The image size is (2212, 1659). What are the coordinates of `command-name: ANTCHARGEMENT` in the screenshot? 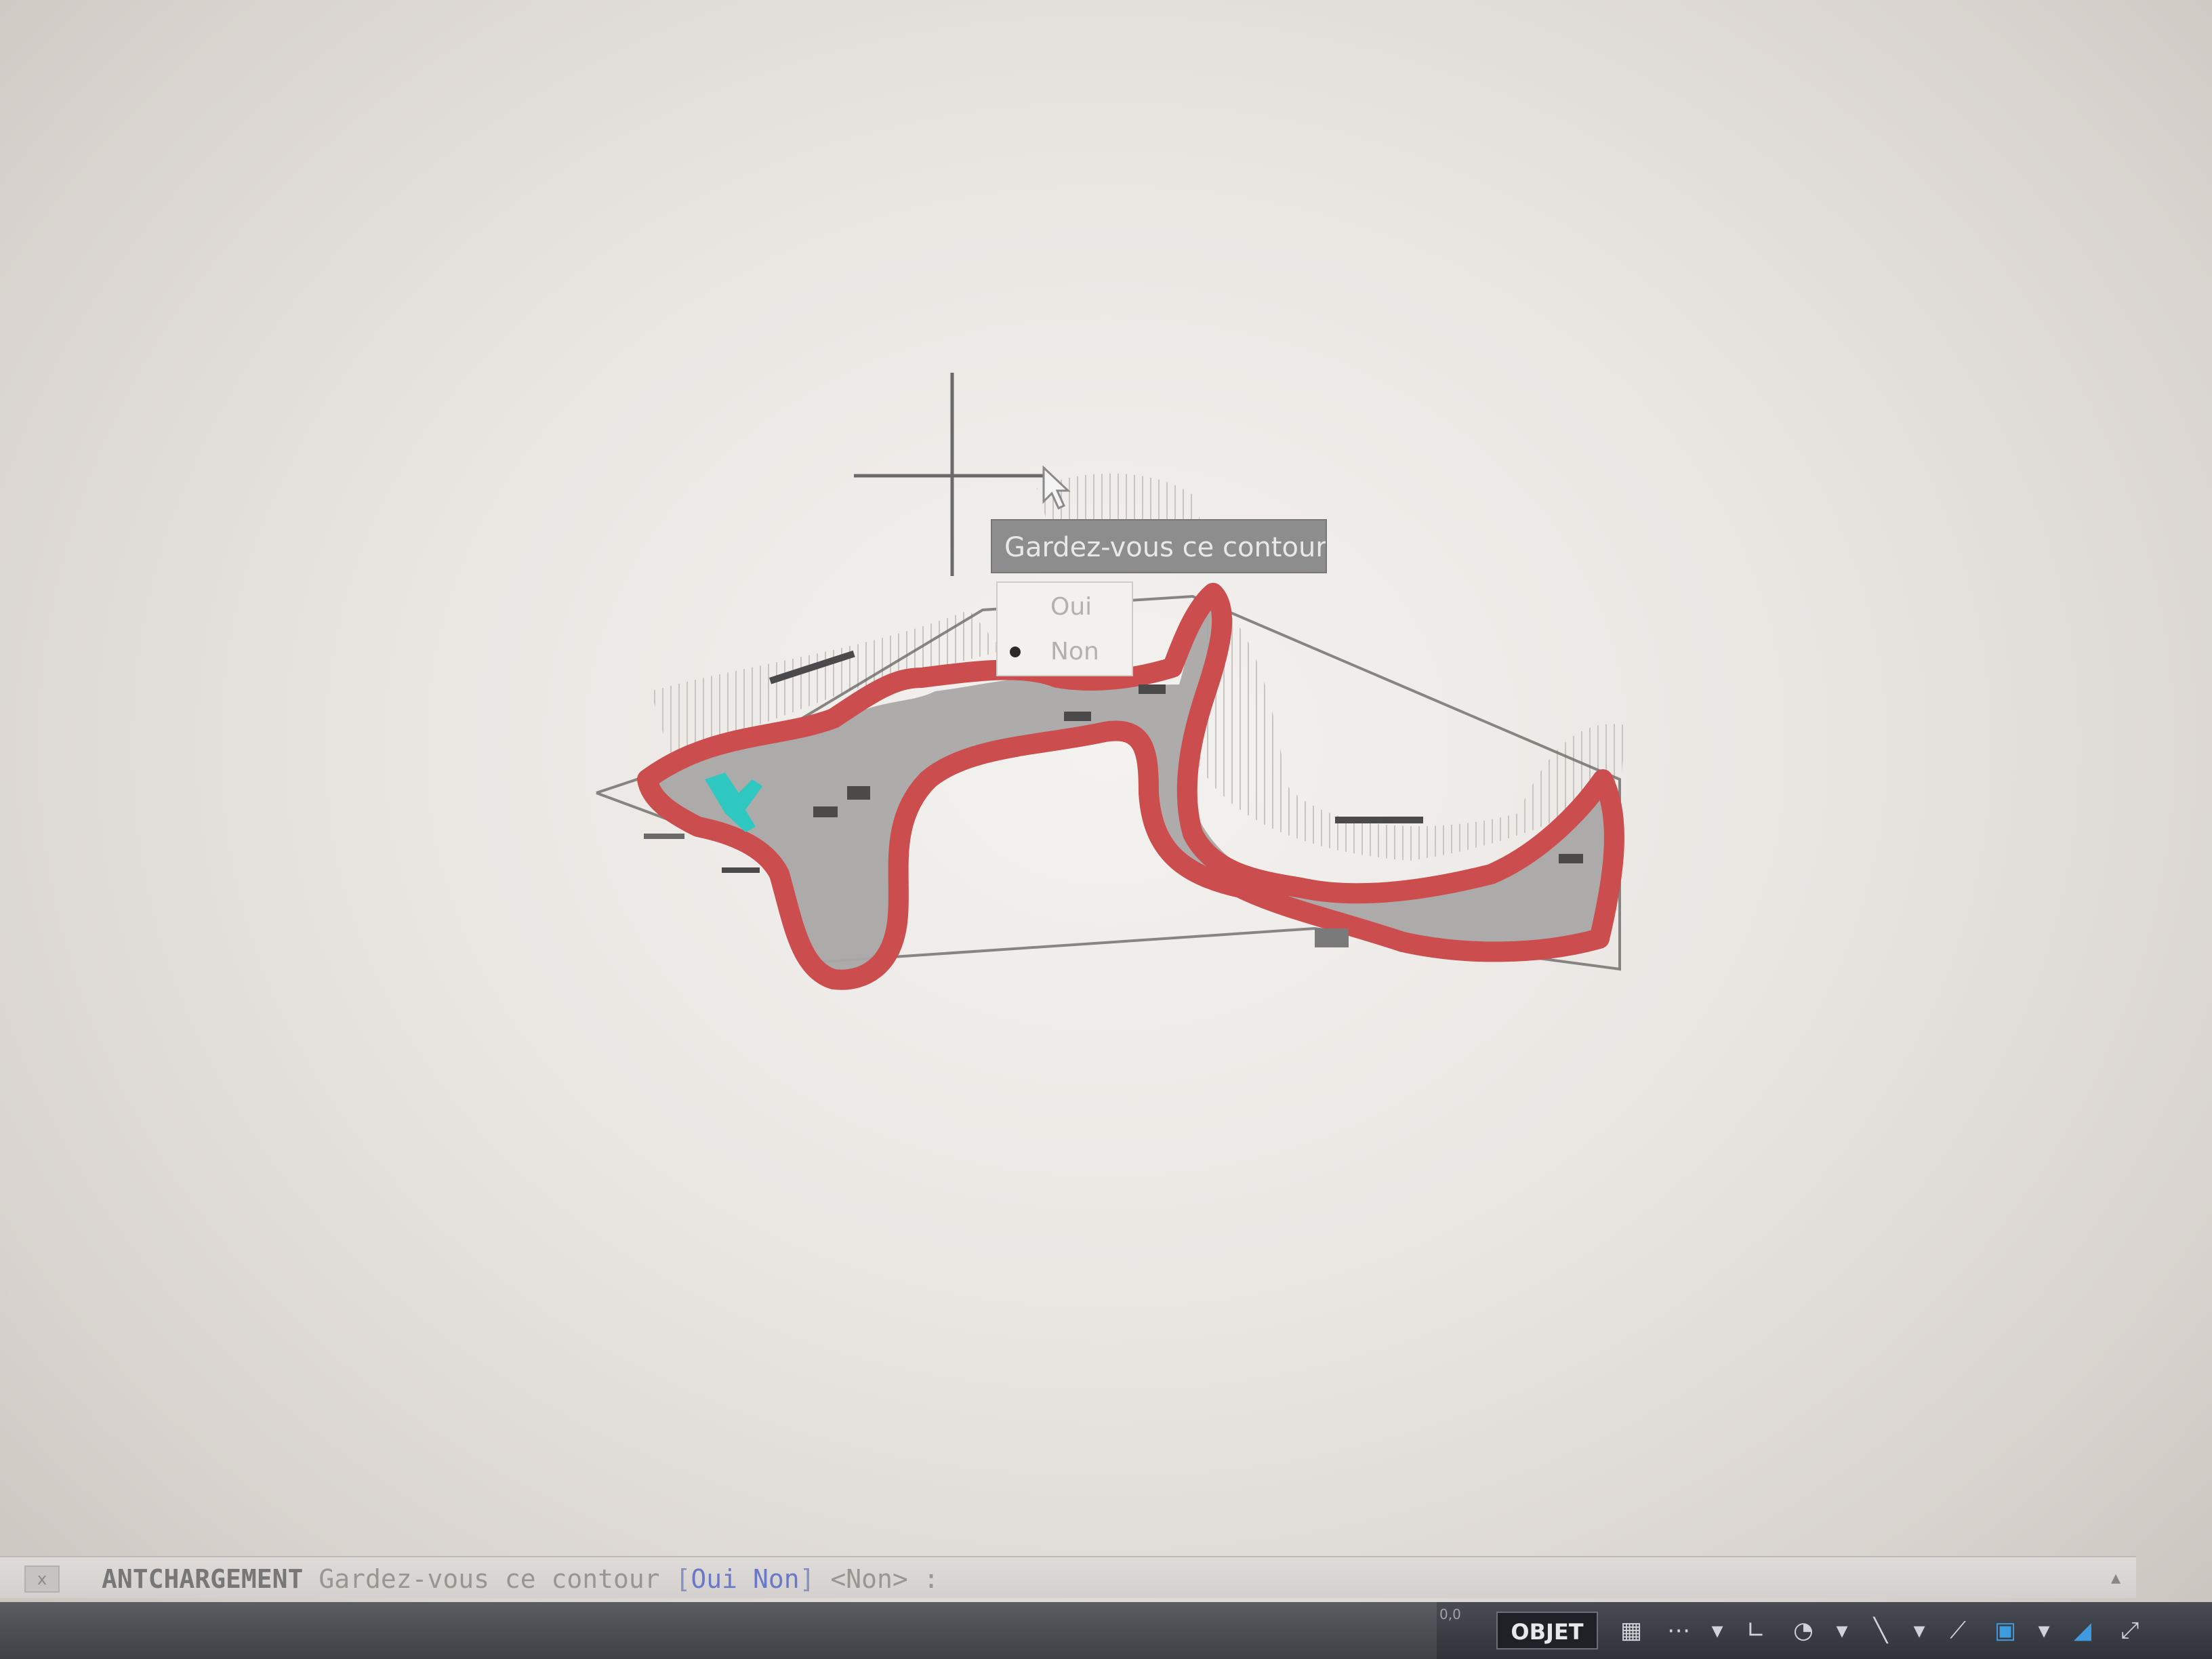 It's located at (203, 1579).